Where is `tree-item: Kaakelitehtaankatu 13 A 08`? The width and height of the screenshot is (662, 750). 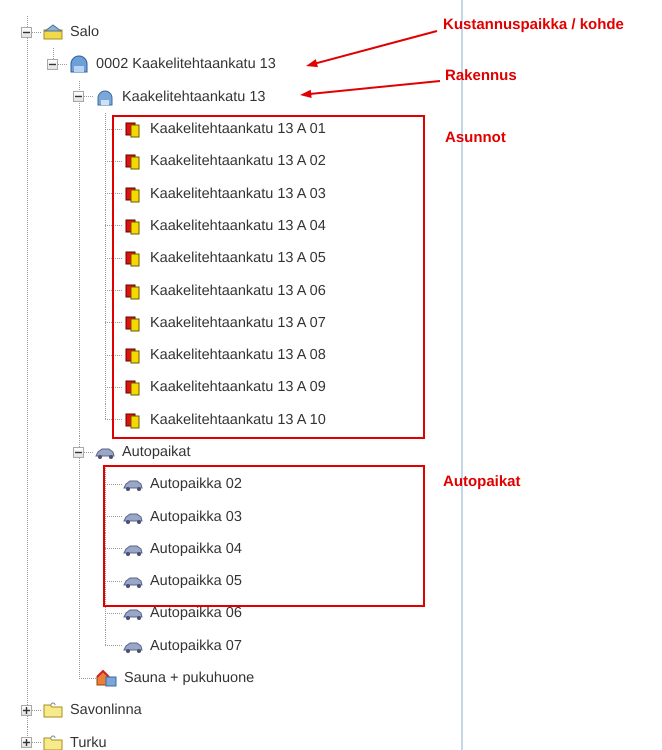 tree-item: Kaakelitehtaankatu 13 A 08 is located at coordinates (238, 355).